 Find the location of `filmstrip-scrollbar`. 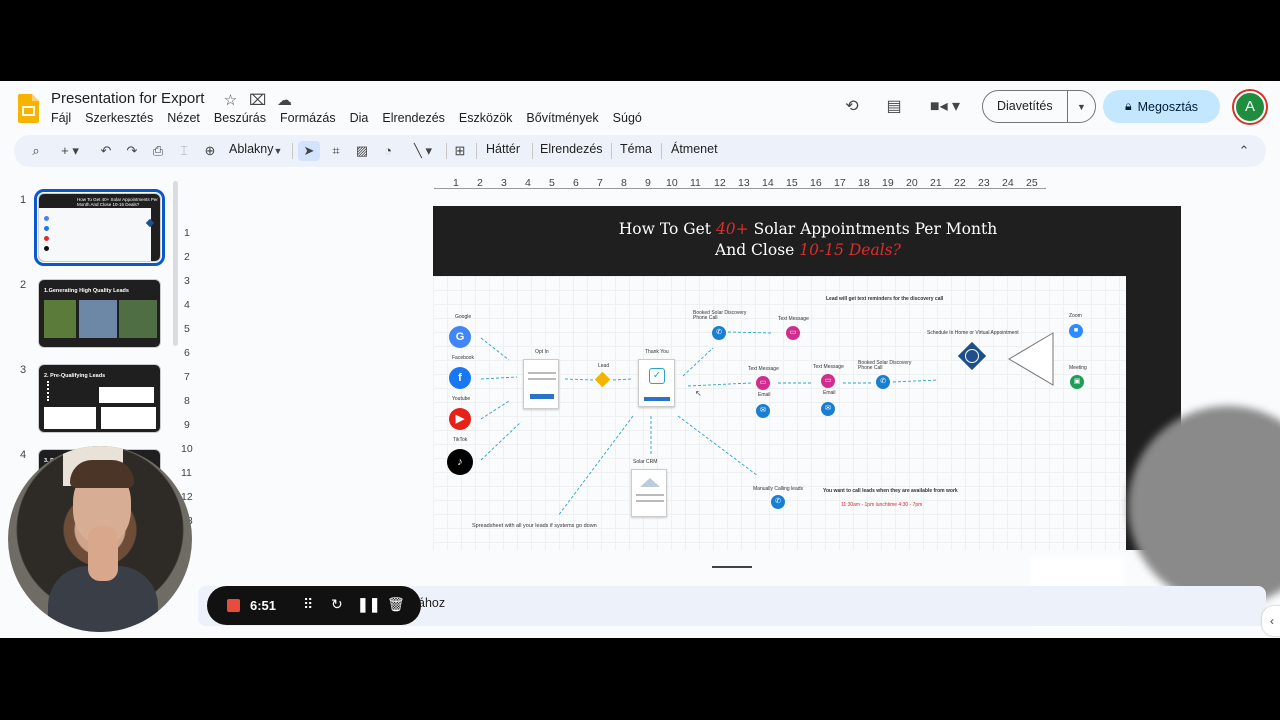

filmstrip-scrollbar is located at coordinates (175, 263).